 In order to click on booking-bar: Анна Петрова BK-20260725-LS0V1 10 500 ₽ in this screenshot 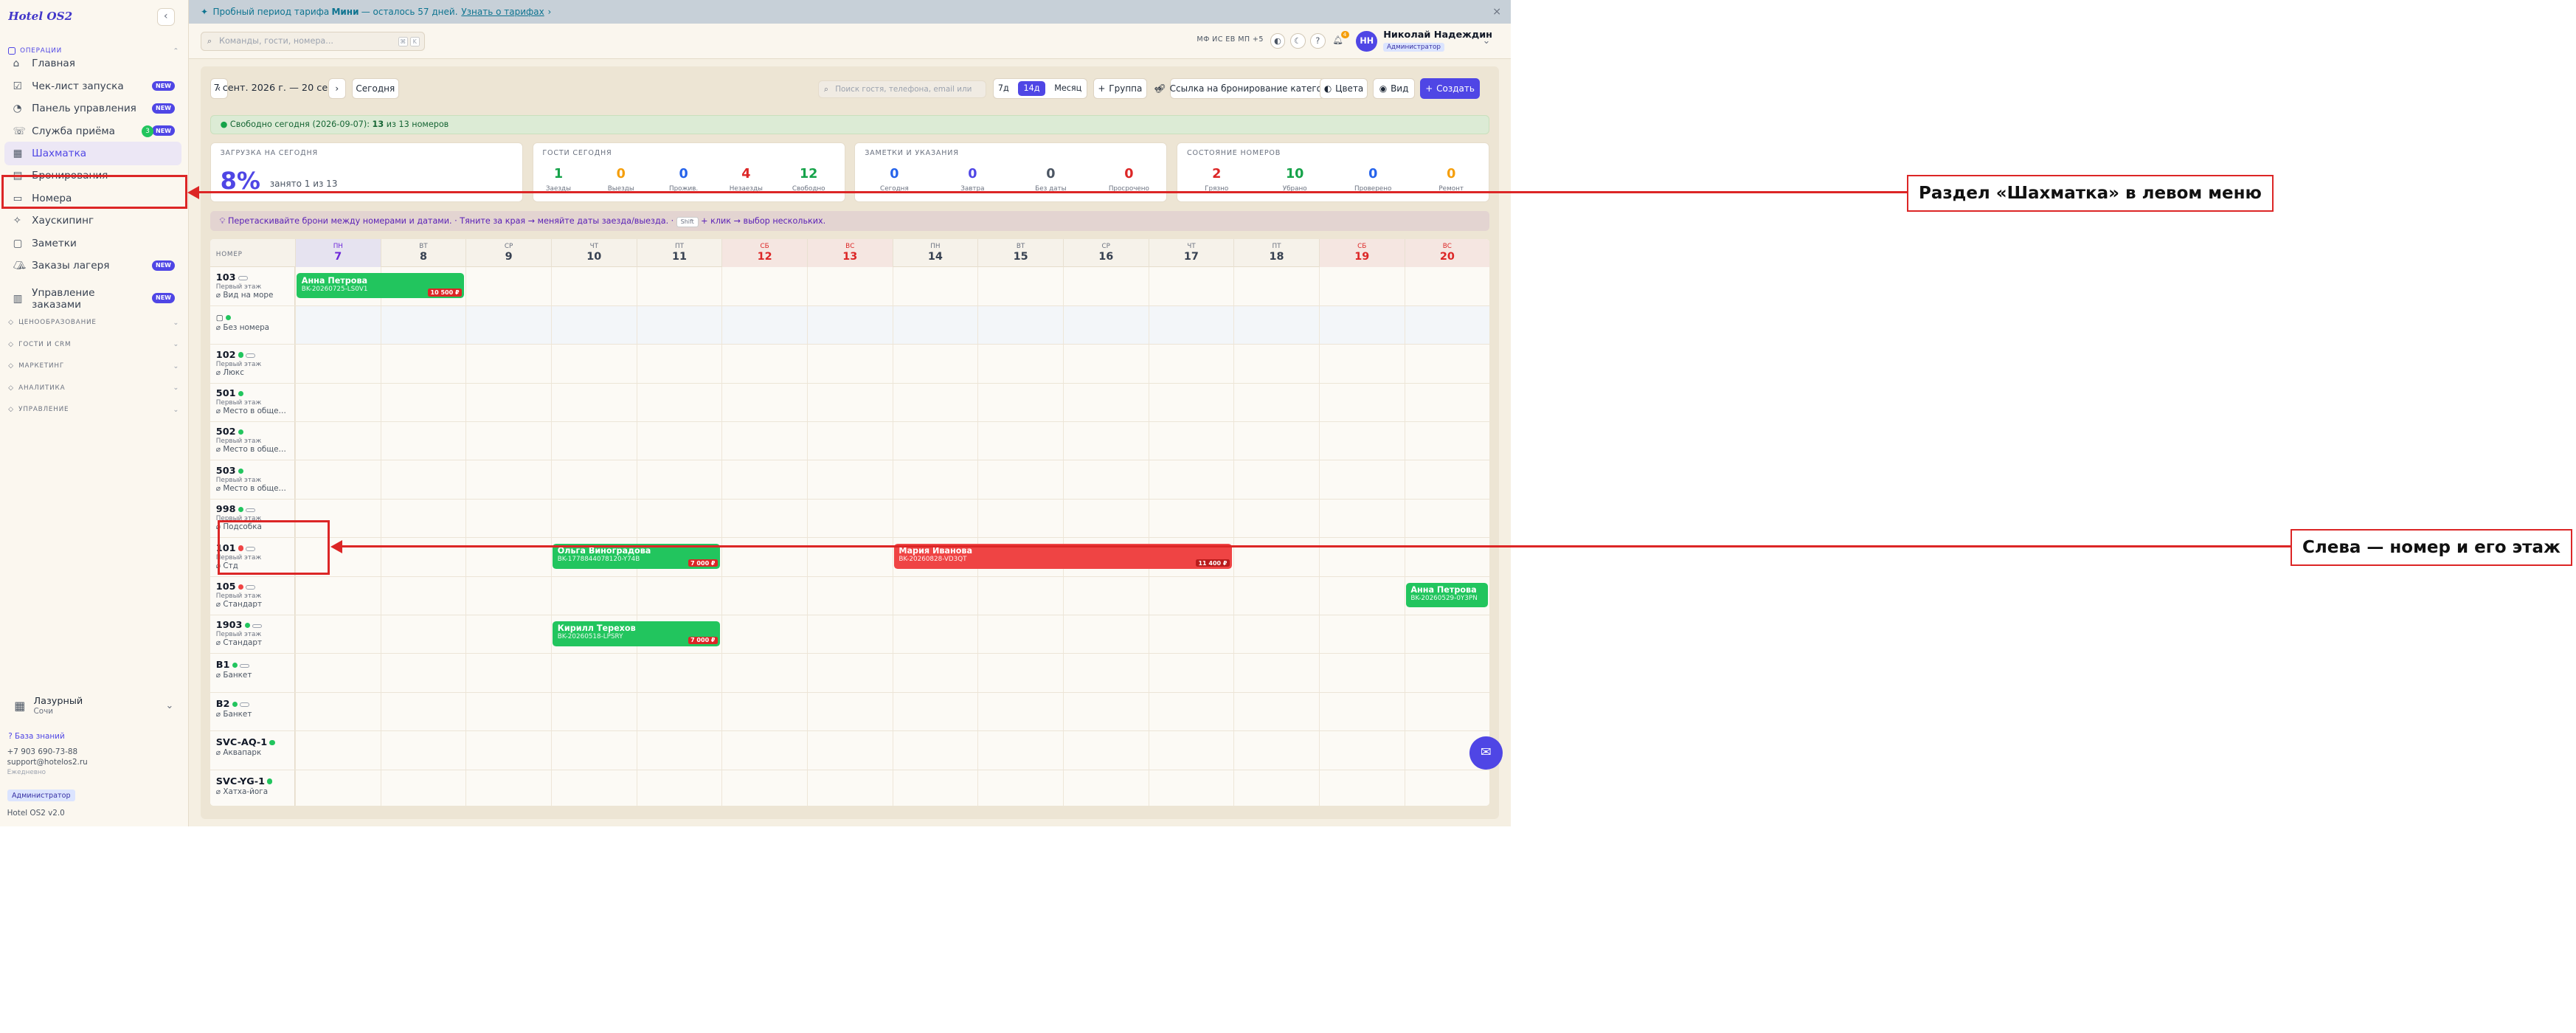, I will do `click(381, 285)`.